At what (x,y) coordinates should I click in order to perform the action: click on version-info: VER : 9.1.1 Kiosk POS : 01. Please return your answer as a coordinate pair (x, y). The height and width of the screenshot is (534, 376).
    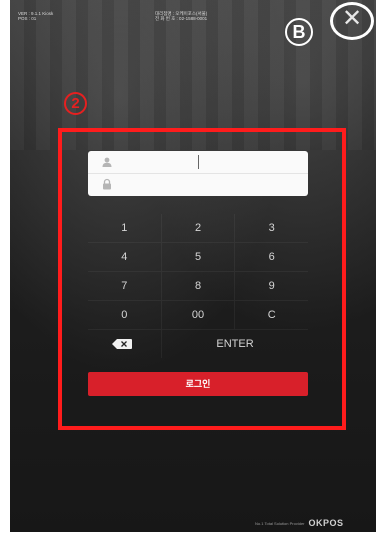
    Looking at the image, I should click on (35, 16).